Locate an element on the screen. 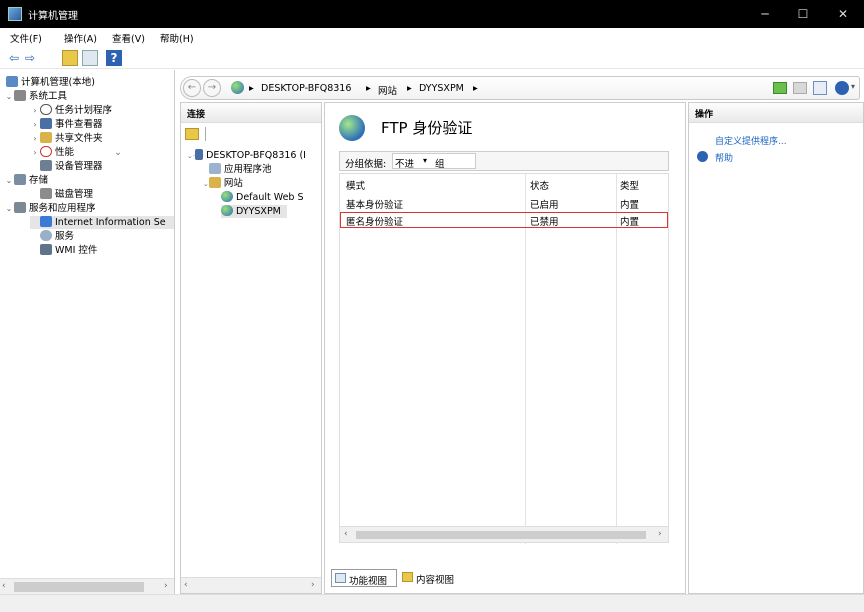 The height and width of the screenshot is (612, 864). menu-bar: 文件(F) 操作(A) 查看(V) 帮助(H) is located at coordinates (432, 37).